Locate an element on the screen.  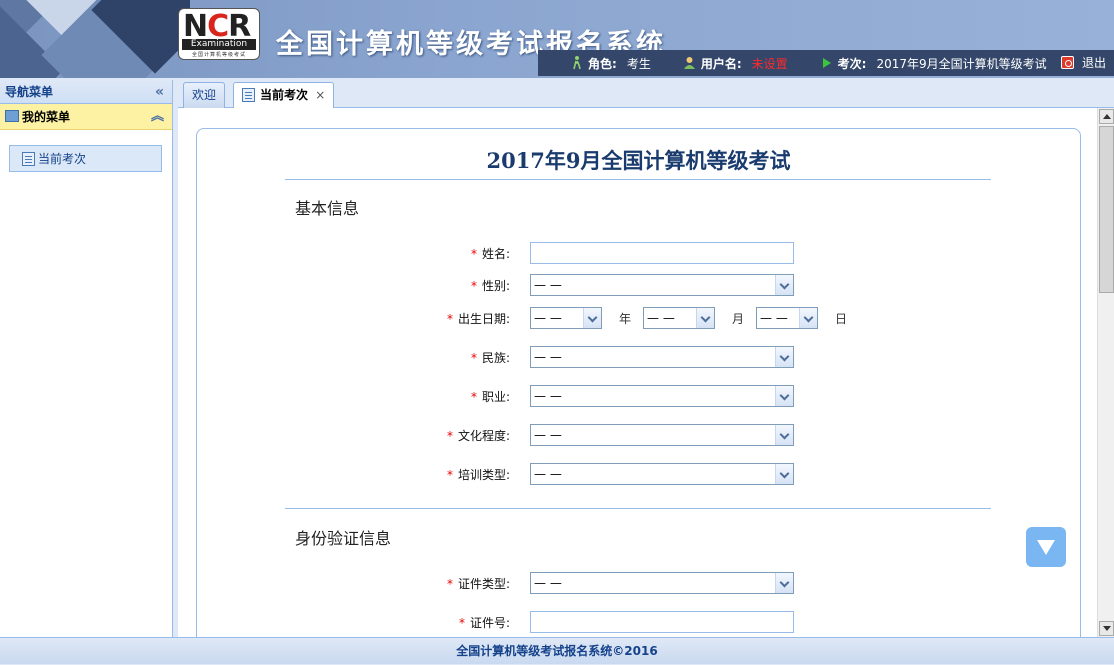
menu-group-title: 我的菜单 is located at coordinates (46, 117).